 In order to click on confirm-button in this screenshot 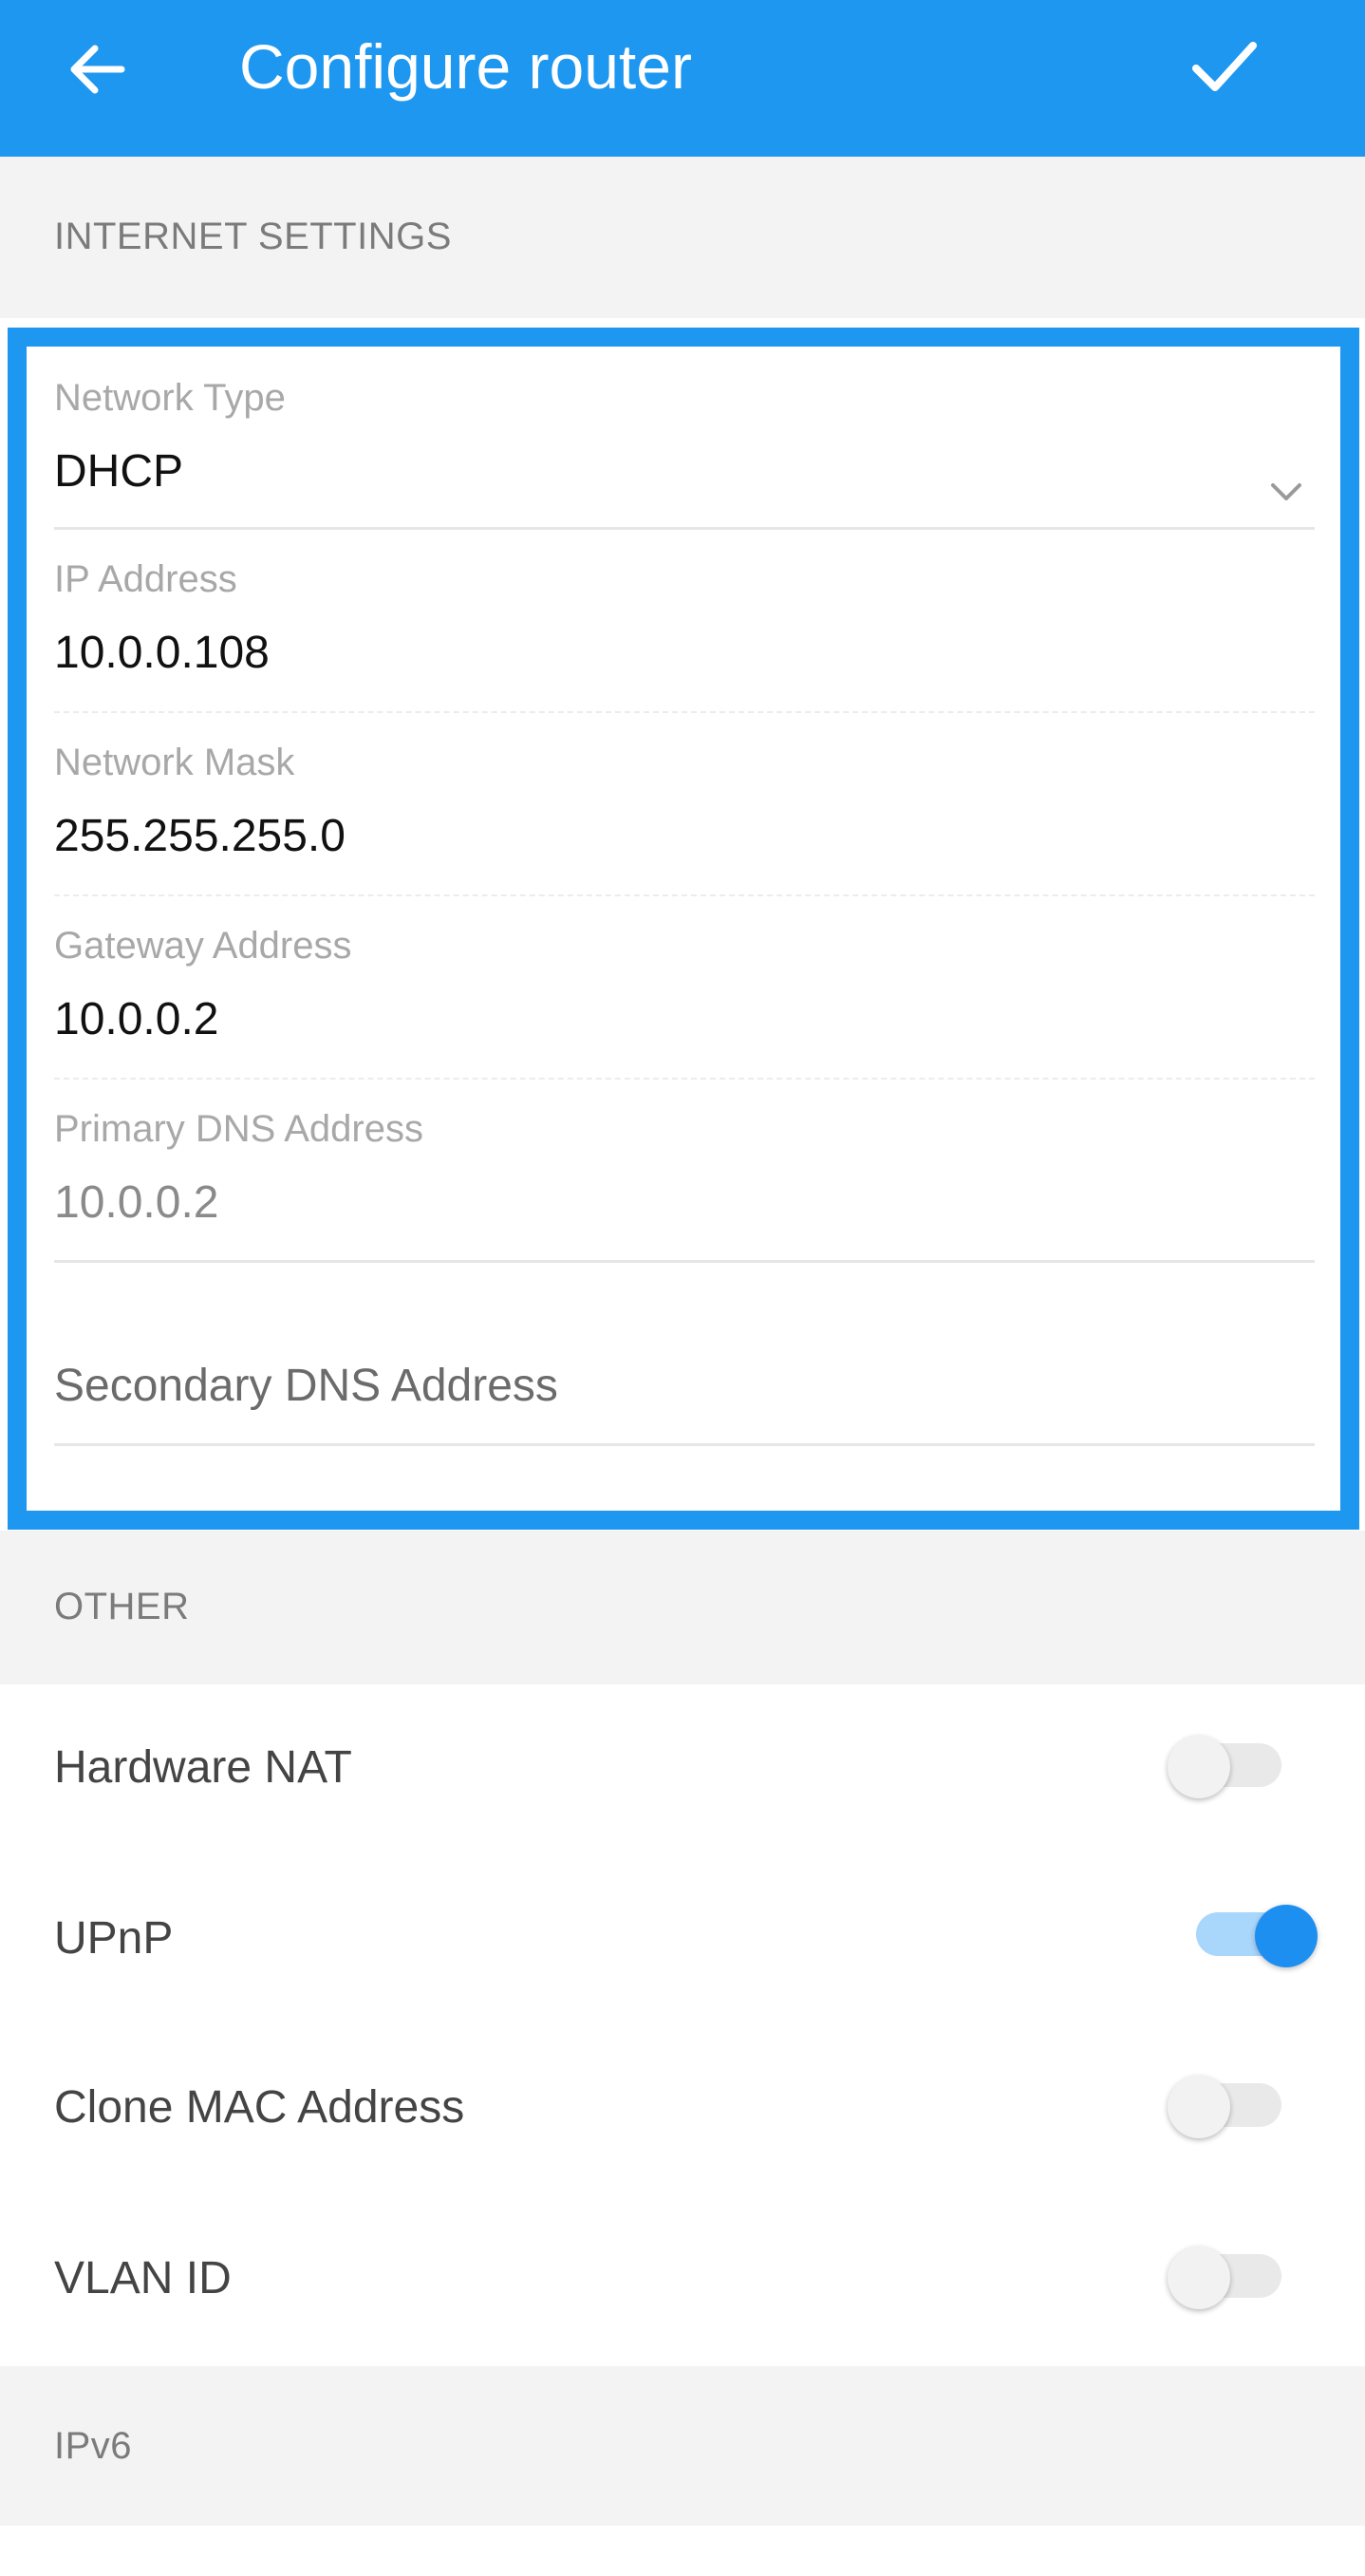, I will do `click(1224, 66)`.